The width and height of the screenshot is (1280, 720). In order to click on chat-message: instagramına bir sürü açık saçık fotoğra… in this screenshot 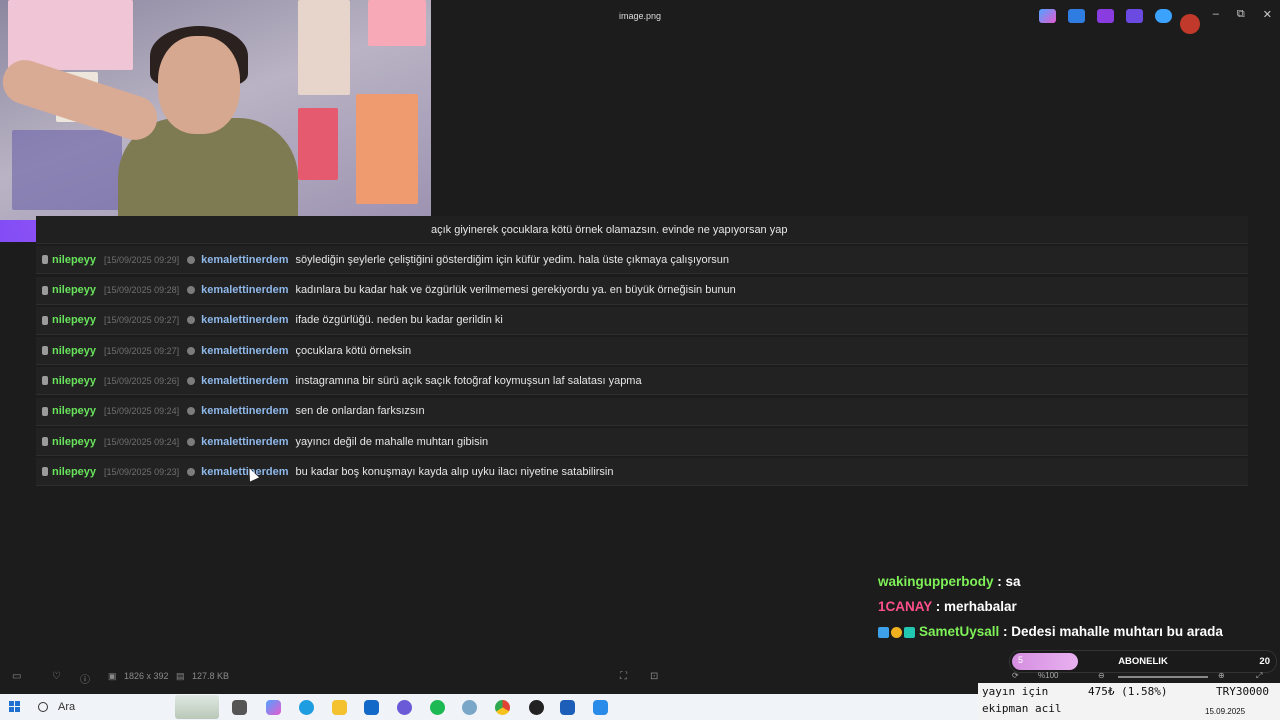, I will do `click(468, 380)`.